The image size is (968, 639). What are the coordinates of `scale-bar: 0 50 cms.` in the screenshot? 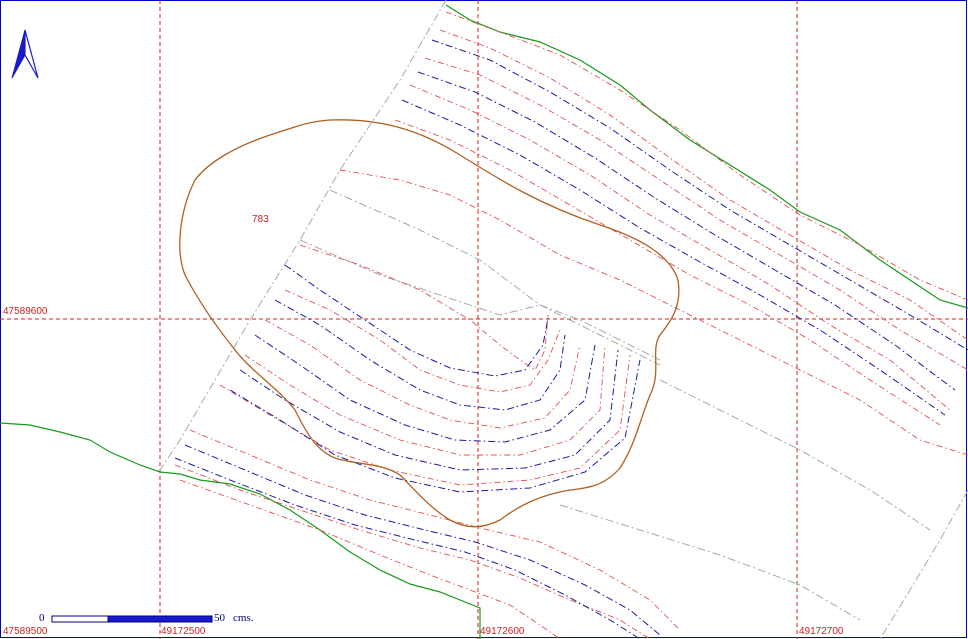 It's located at (146, 618).